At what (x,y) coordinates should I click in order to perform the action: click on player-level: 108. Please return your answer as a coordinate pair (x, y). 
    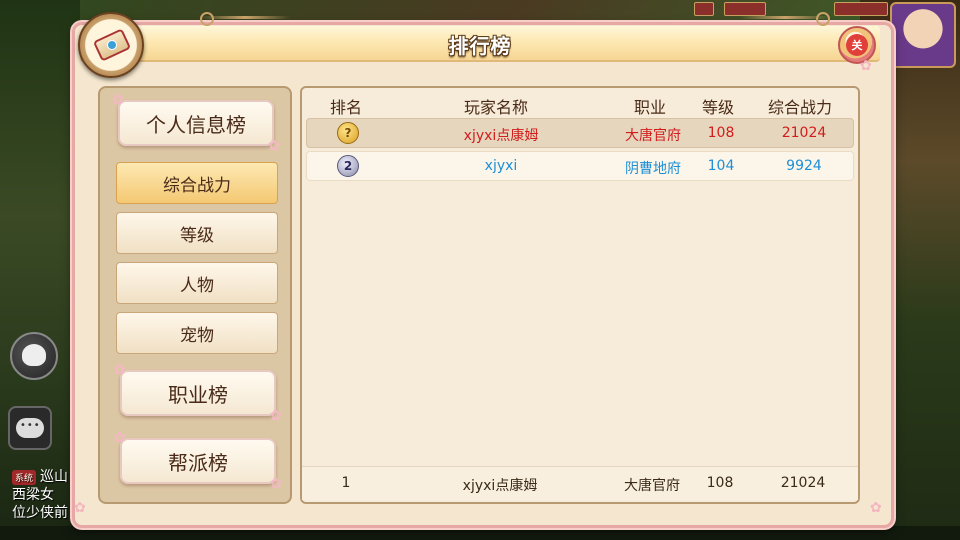
    Looking at the image, I should click on (721, 133).